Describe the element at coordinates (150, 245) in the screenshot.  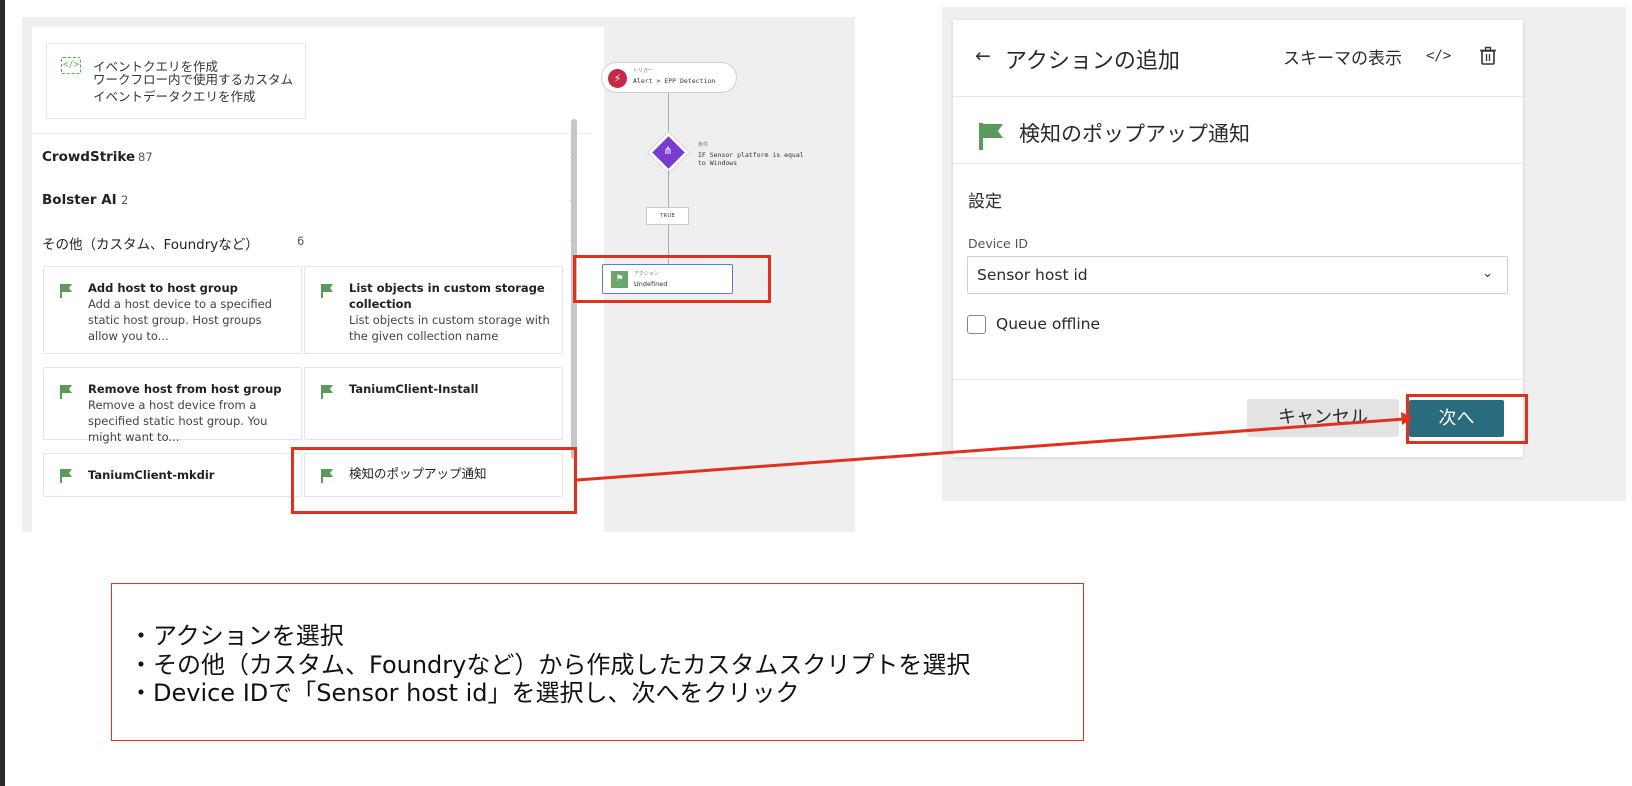
I see `category-name: その他（カスタム、Foundryなど）` at that location.